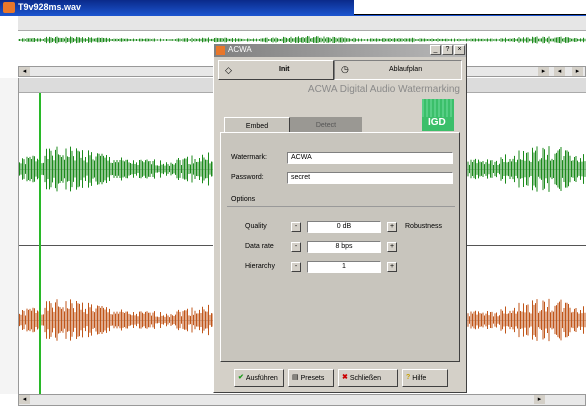 The width and height of the screenshot is (586, 406). What do you see at coordinates (344, 247) in the screenshot?
I see `datarate-value: 8 bps` at bounding box center [344, 247].